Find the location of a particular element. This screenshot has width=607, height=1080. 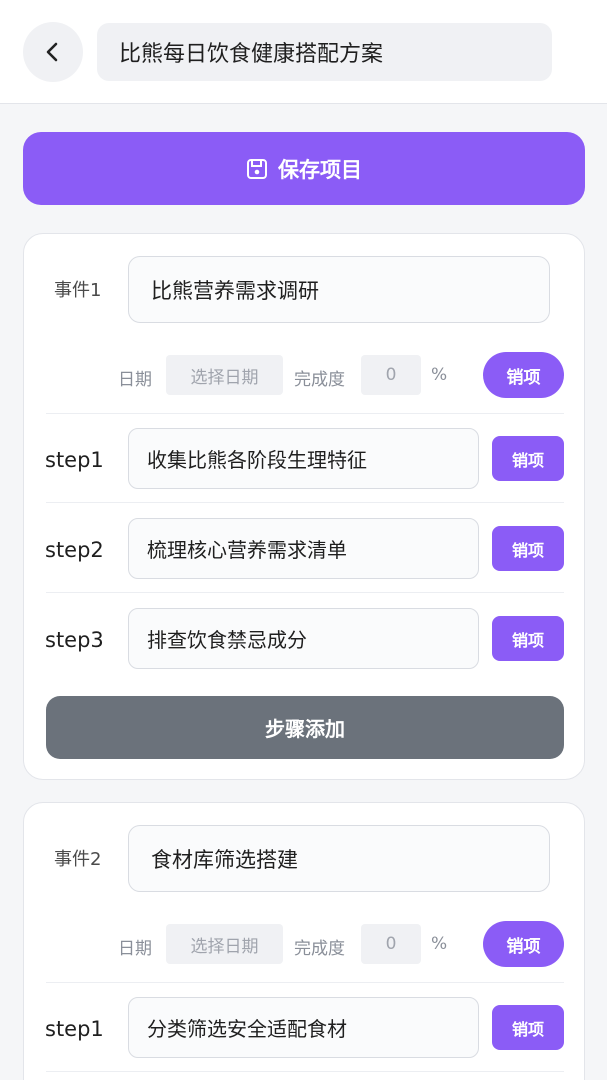

chevron-left-icon is located at coordinates (52, 52).